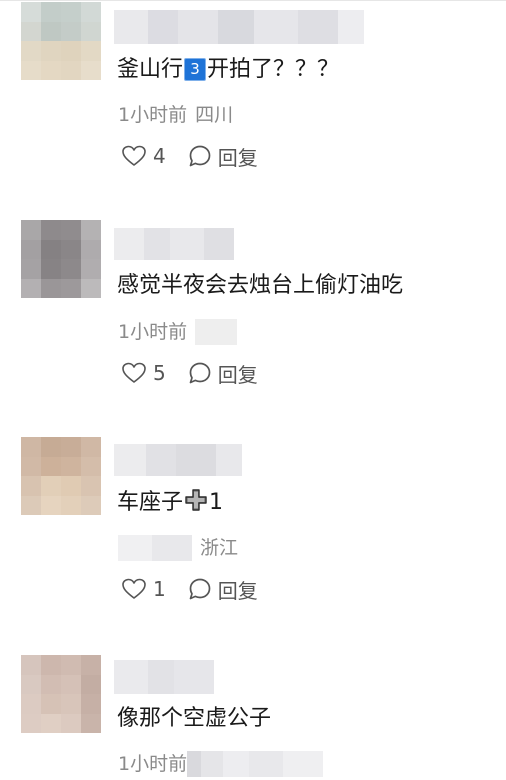 The image size is (506, 780). Describe the element at coordinates (159, 156) in the screenshot. I see `like-count: 4` at that location.